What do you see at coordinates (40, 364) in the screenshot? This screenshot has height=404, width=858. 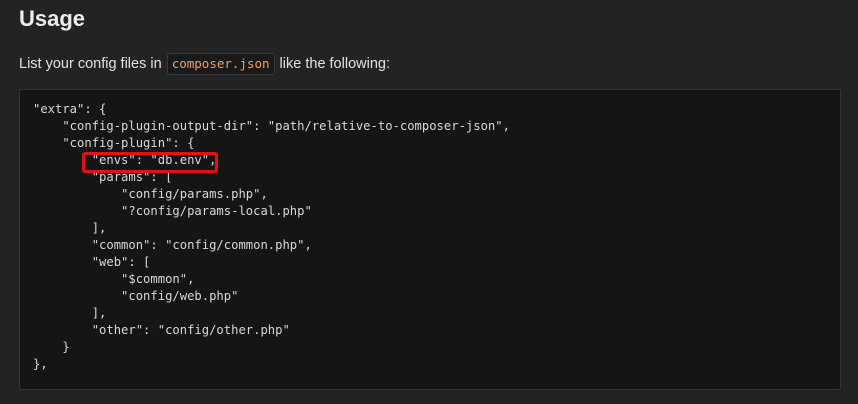 I see `code-line: },` at bounding box center [40, 364].